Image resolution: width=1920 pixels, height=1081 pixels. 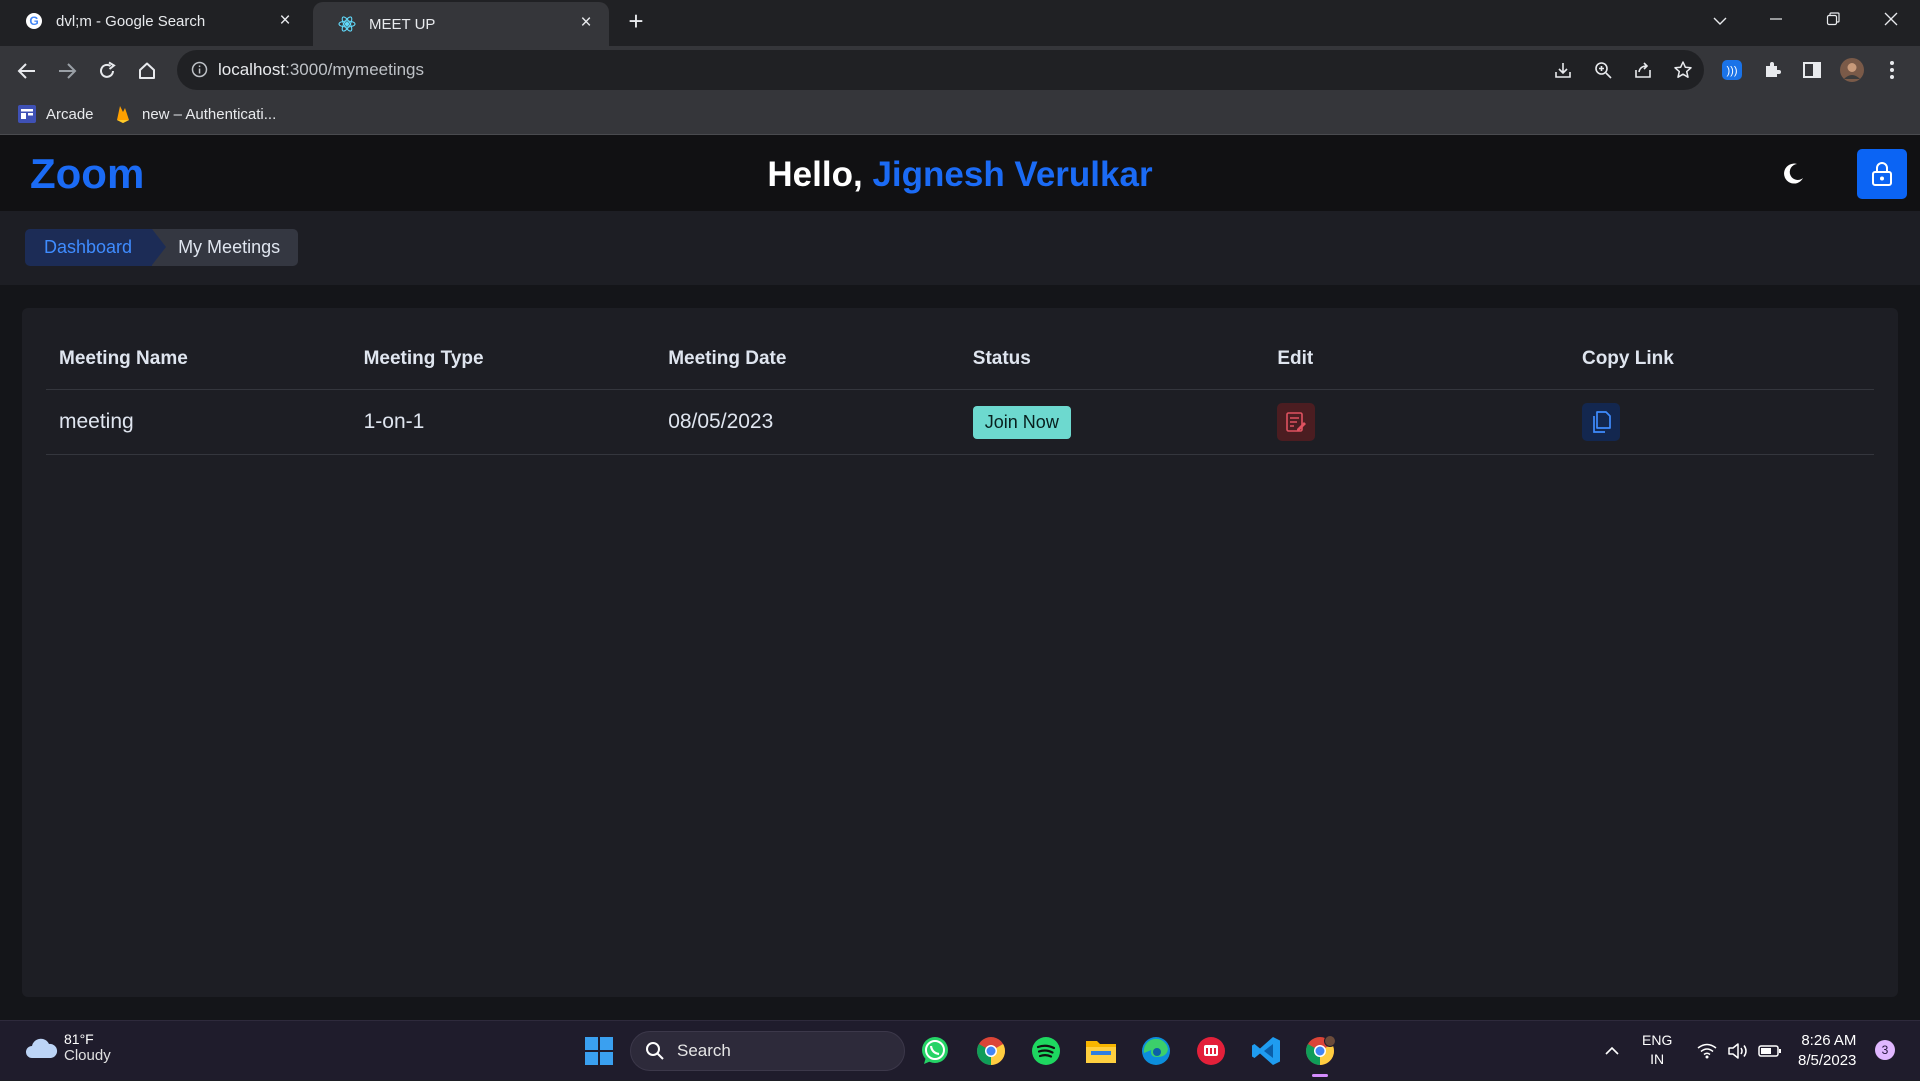 What do you see at coordinates (1892, 70) in the screenshot?
I see `chrome-menu-icon` at bounding box center [1892, 70].